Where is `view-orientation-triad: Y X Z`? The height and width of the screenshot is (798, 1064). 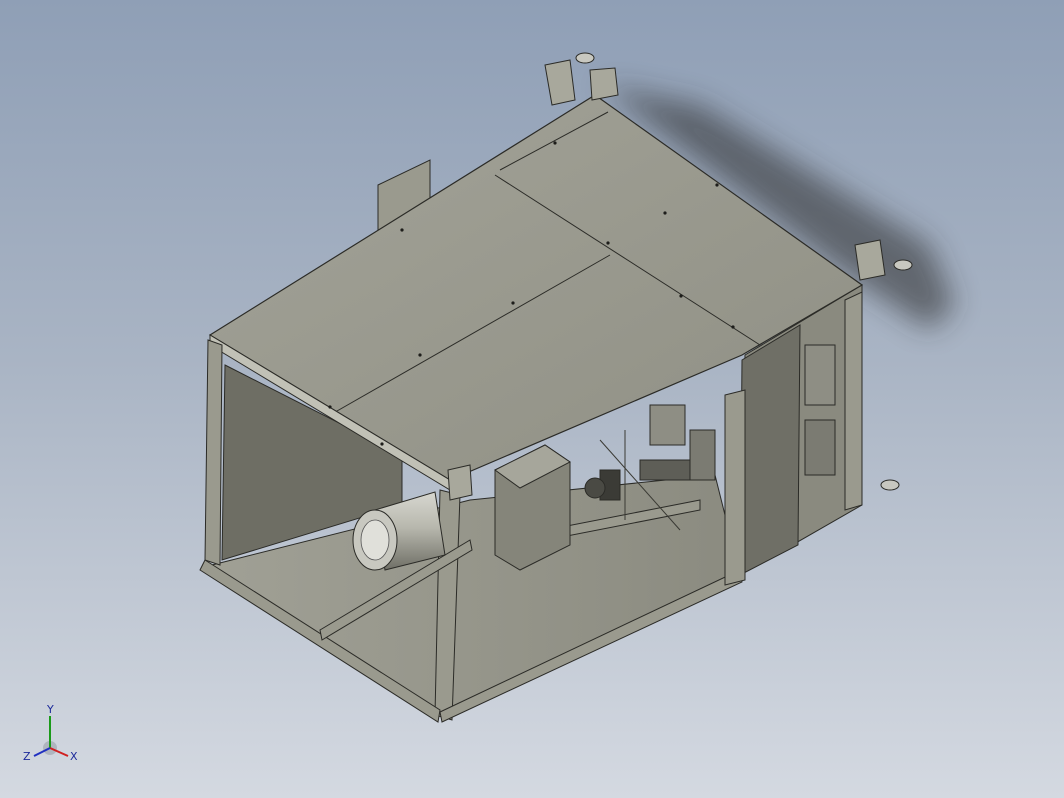
view-orientation-triad: Y X Z is located at coordinates (55, 735).